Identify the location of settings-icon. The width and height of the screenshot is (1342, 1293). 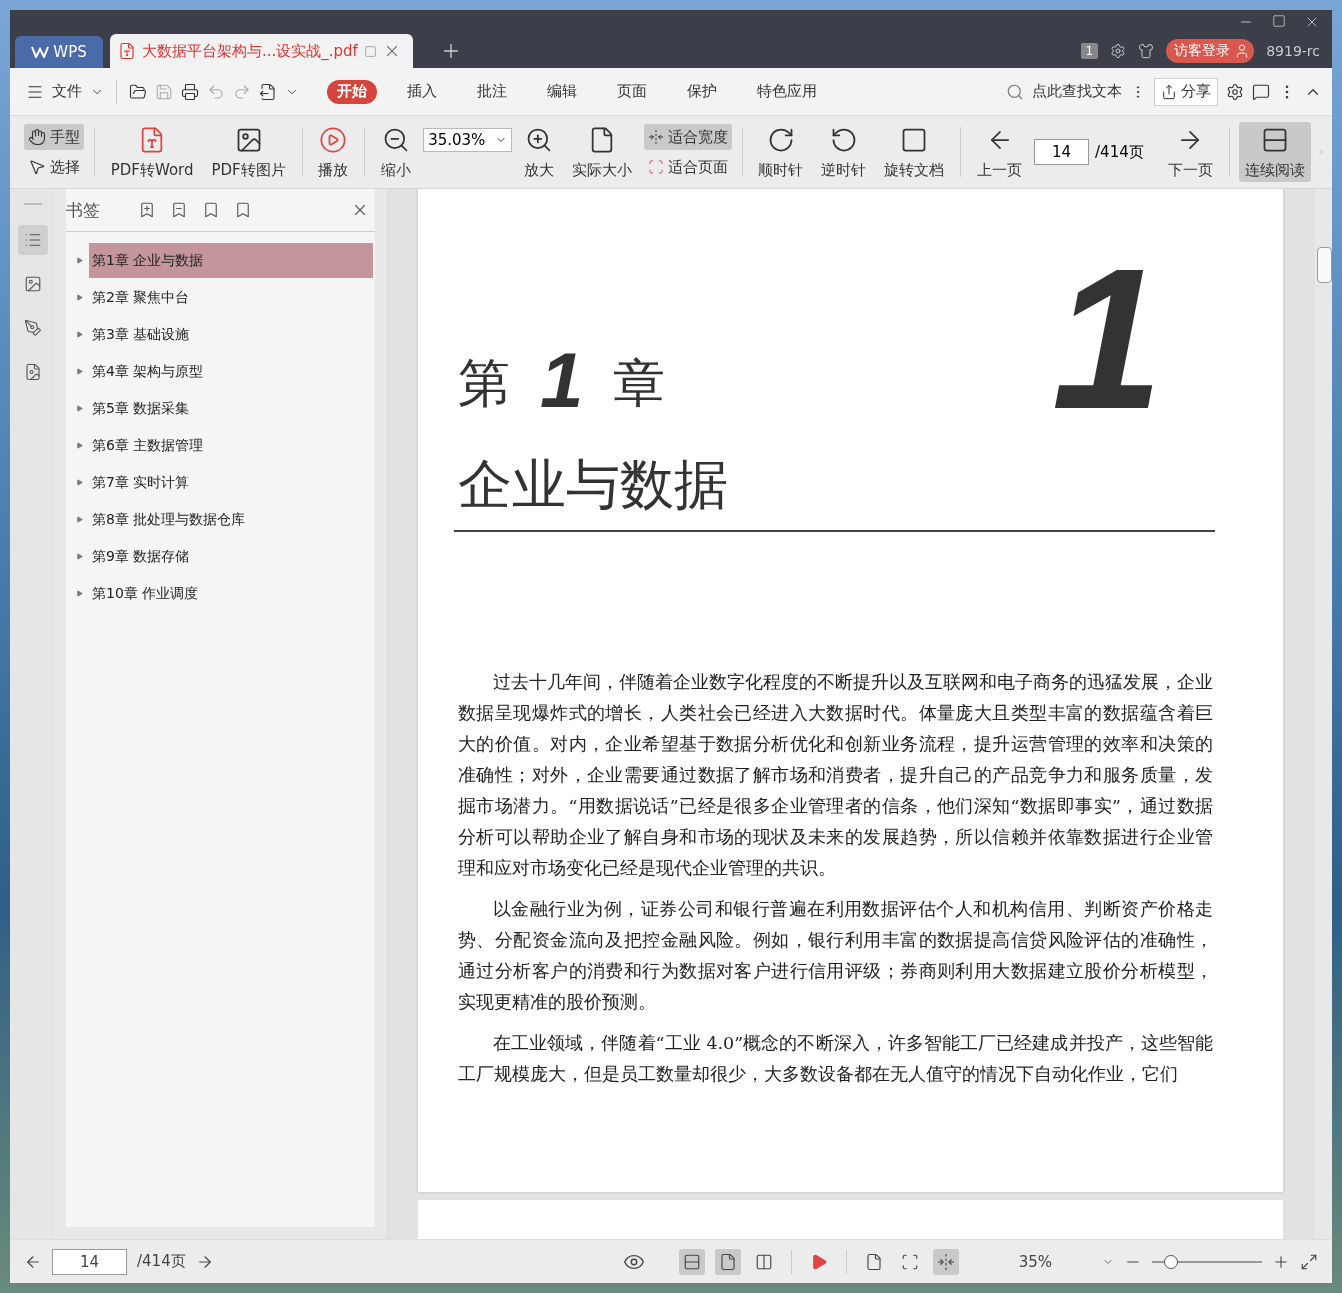
(1235, 91).